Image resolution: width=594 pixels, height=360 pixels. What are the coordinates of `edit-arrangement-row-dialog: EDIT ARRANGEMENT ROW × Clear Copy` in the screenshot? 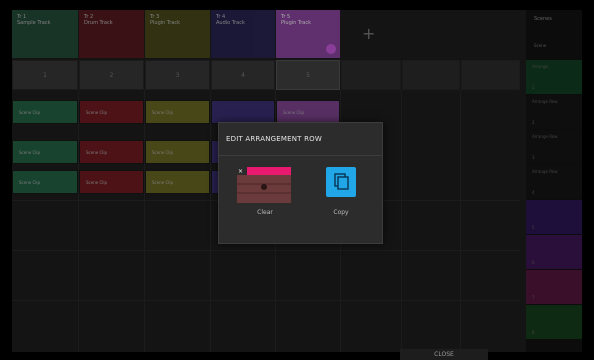 It's located at (300, 183).